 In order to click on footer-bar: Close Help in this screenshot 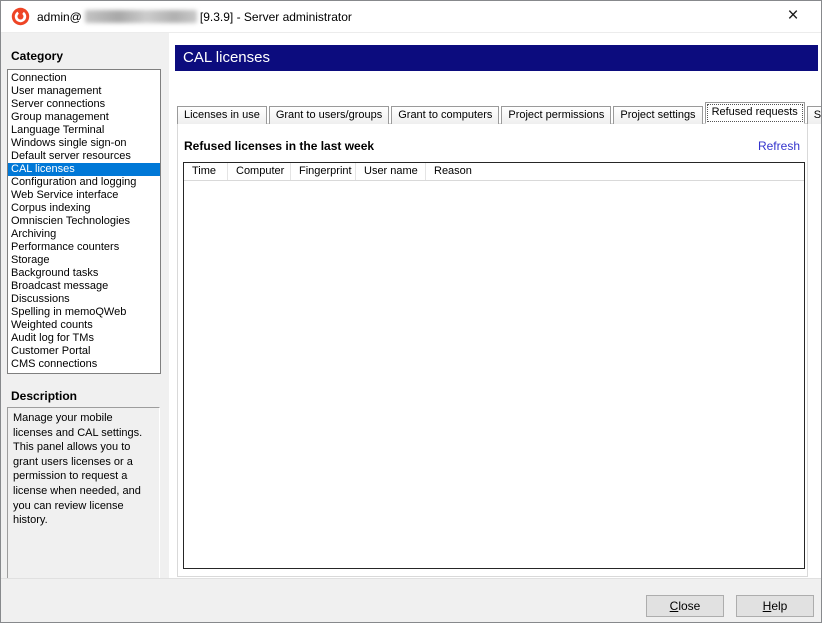, I will do `click(411, 600)`.